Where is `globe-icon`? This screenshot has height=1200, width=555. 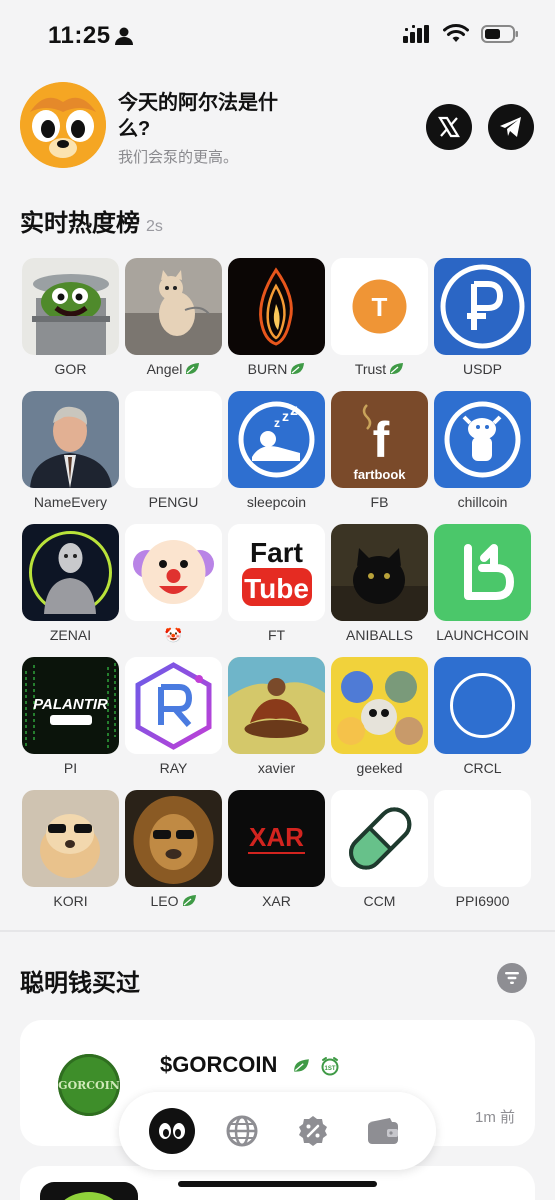 globe-icon is located at coordinates (242, 1131).